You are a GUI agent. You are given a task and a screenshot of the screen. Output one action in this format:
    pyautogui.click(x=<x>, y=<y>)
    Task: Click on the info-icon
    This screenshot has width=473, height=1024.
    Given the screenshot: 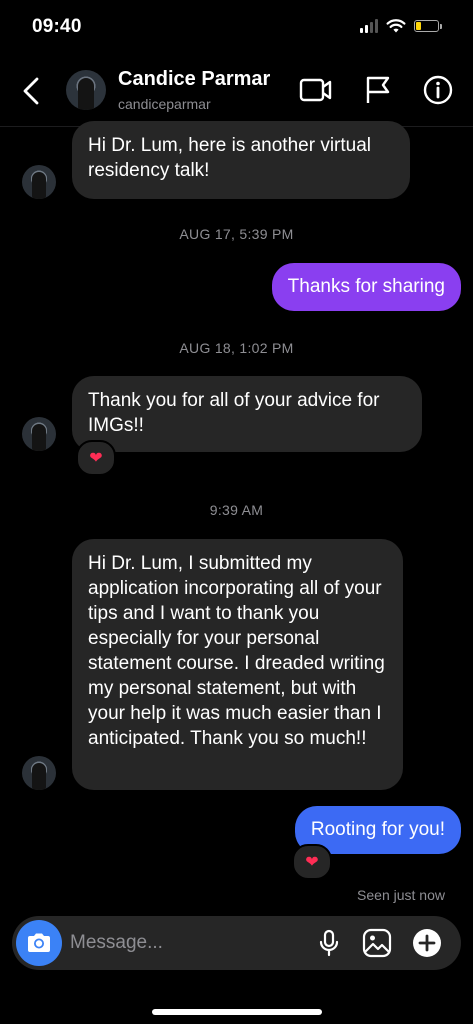 What is the action you would take?
    pyautogui.click(x=438, y=90)
    